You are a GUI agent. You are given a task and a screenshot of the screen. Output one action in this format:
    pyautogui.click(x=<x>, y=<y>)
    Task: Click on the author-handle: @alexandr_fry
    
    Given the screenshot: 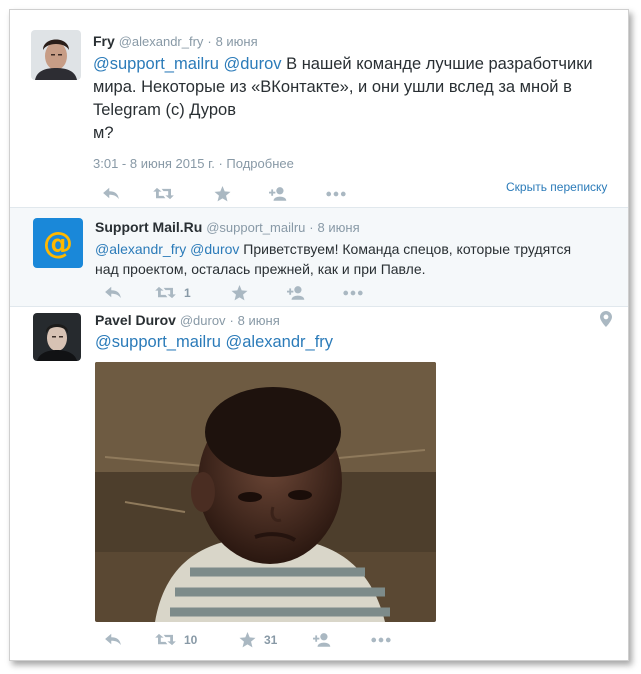 What is the action you would take?
    pyautogui.click(x=161, y=41)
    